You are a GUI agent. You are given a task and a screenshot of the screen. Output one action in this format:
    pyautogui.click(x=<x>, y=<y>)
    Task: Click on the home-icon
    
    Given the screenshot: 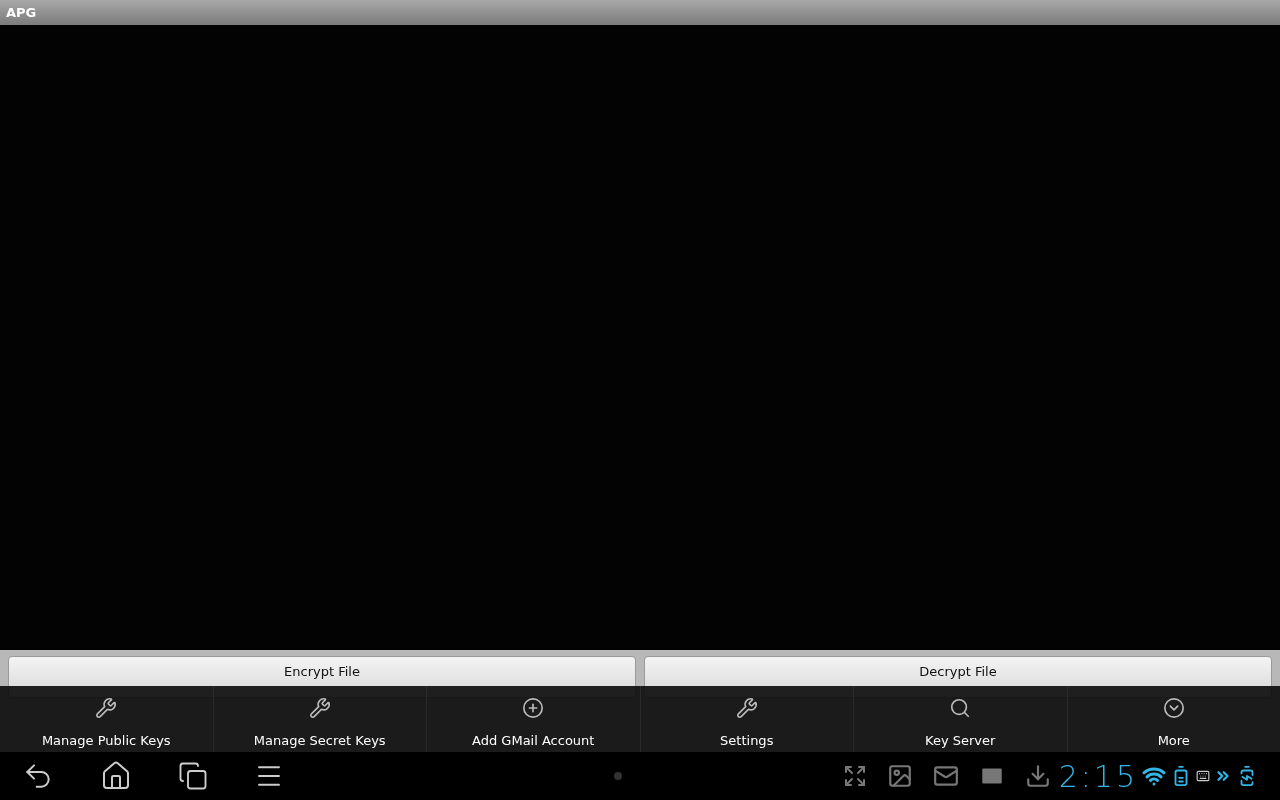 What is the action you would take?
    pyautogui.click(x=116, y=776)
    